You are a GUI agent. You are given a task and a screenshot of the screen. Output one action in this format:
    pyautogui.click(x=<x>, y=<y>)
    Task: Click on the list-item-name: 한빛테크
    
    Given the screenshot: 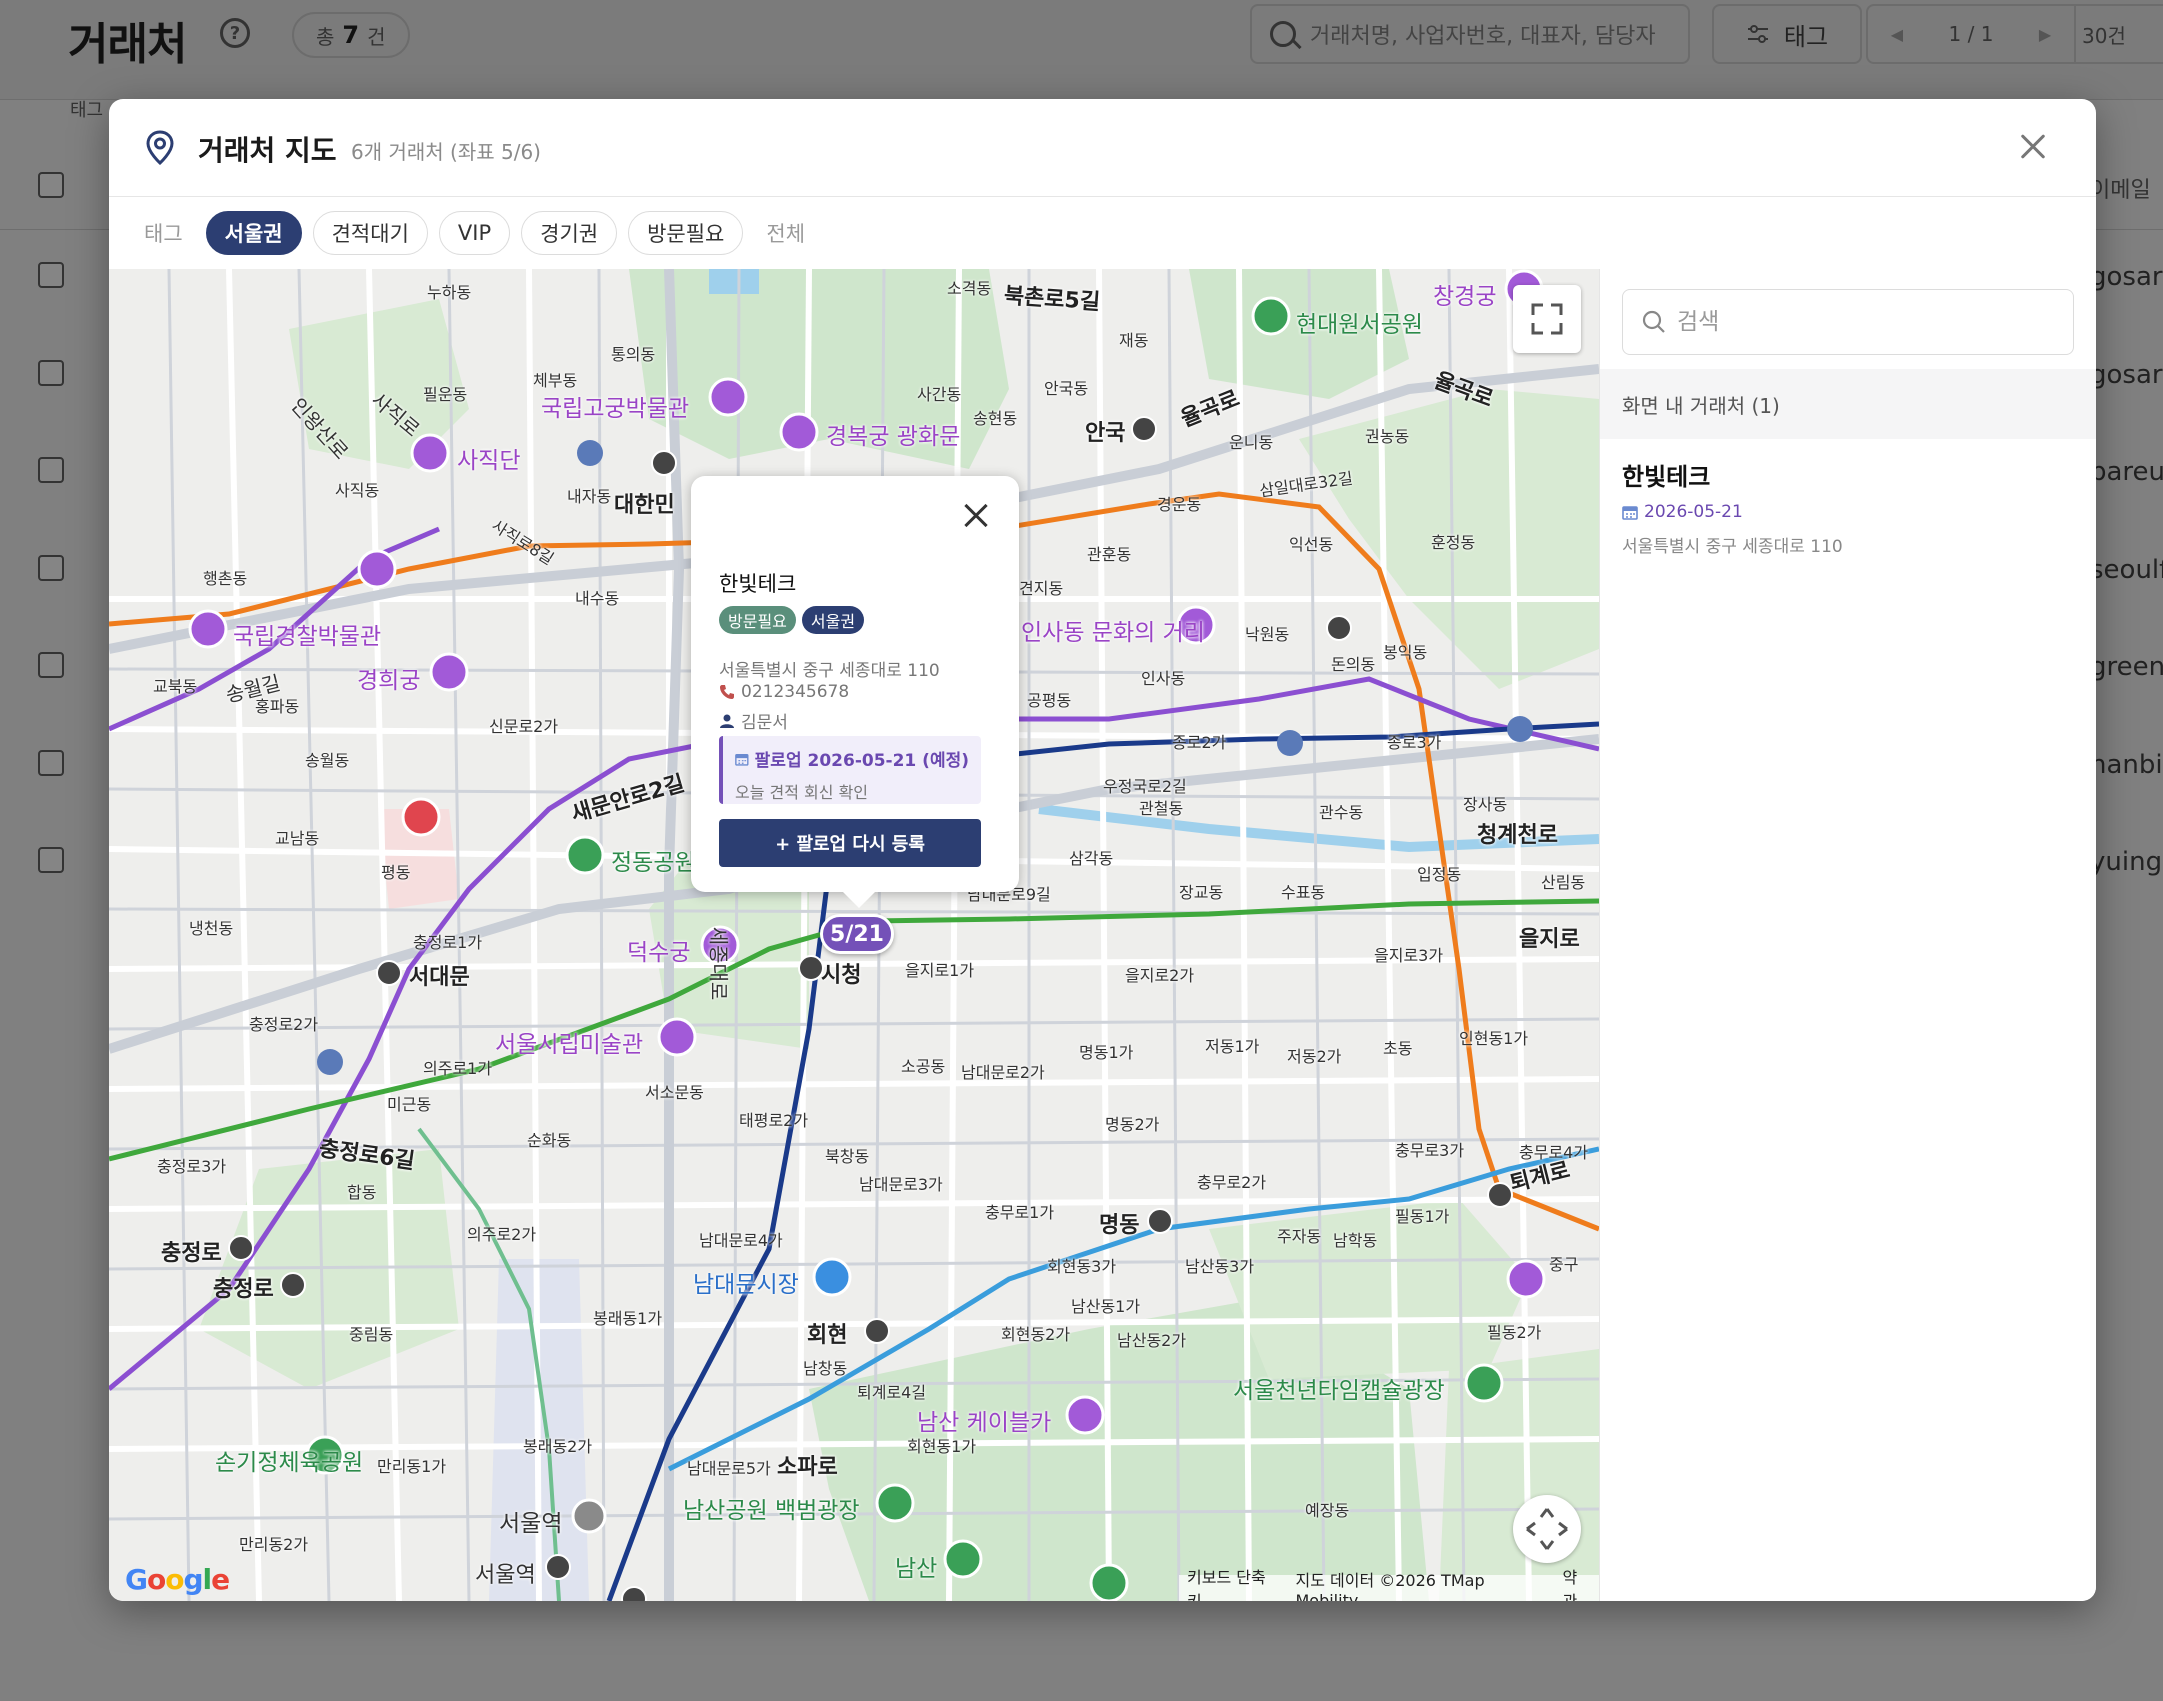 What is the action you would take?
    pyautogui.click(x=1666, y=477)
    